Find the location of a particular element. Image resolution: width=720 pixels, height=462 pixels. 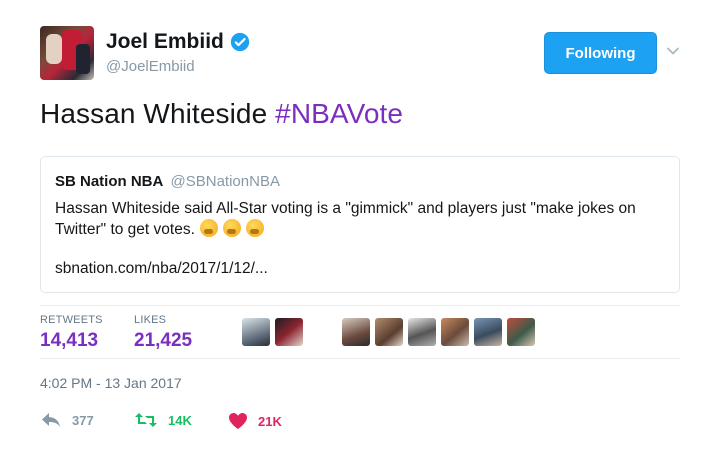

retweets-stat: RETWEETS 14,413 is located at coordinates (71, 333).